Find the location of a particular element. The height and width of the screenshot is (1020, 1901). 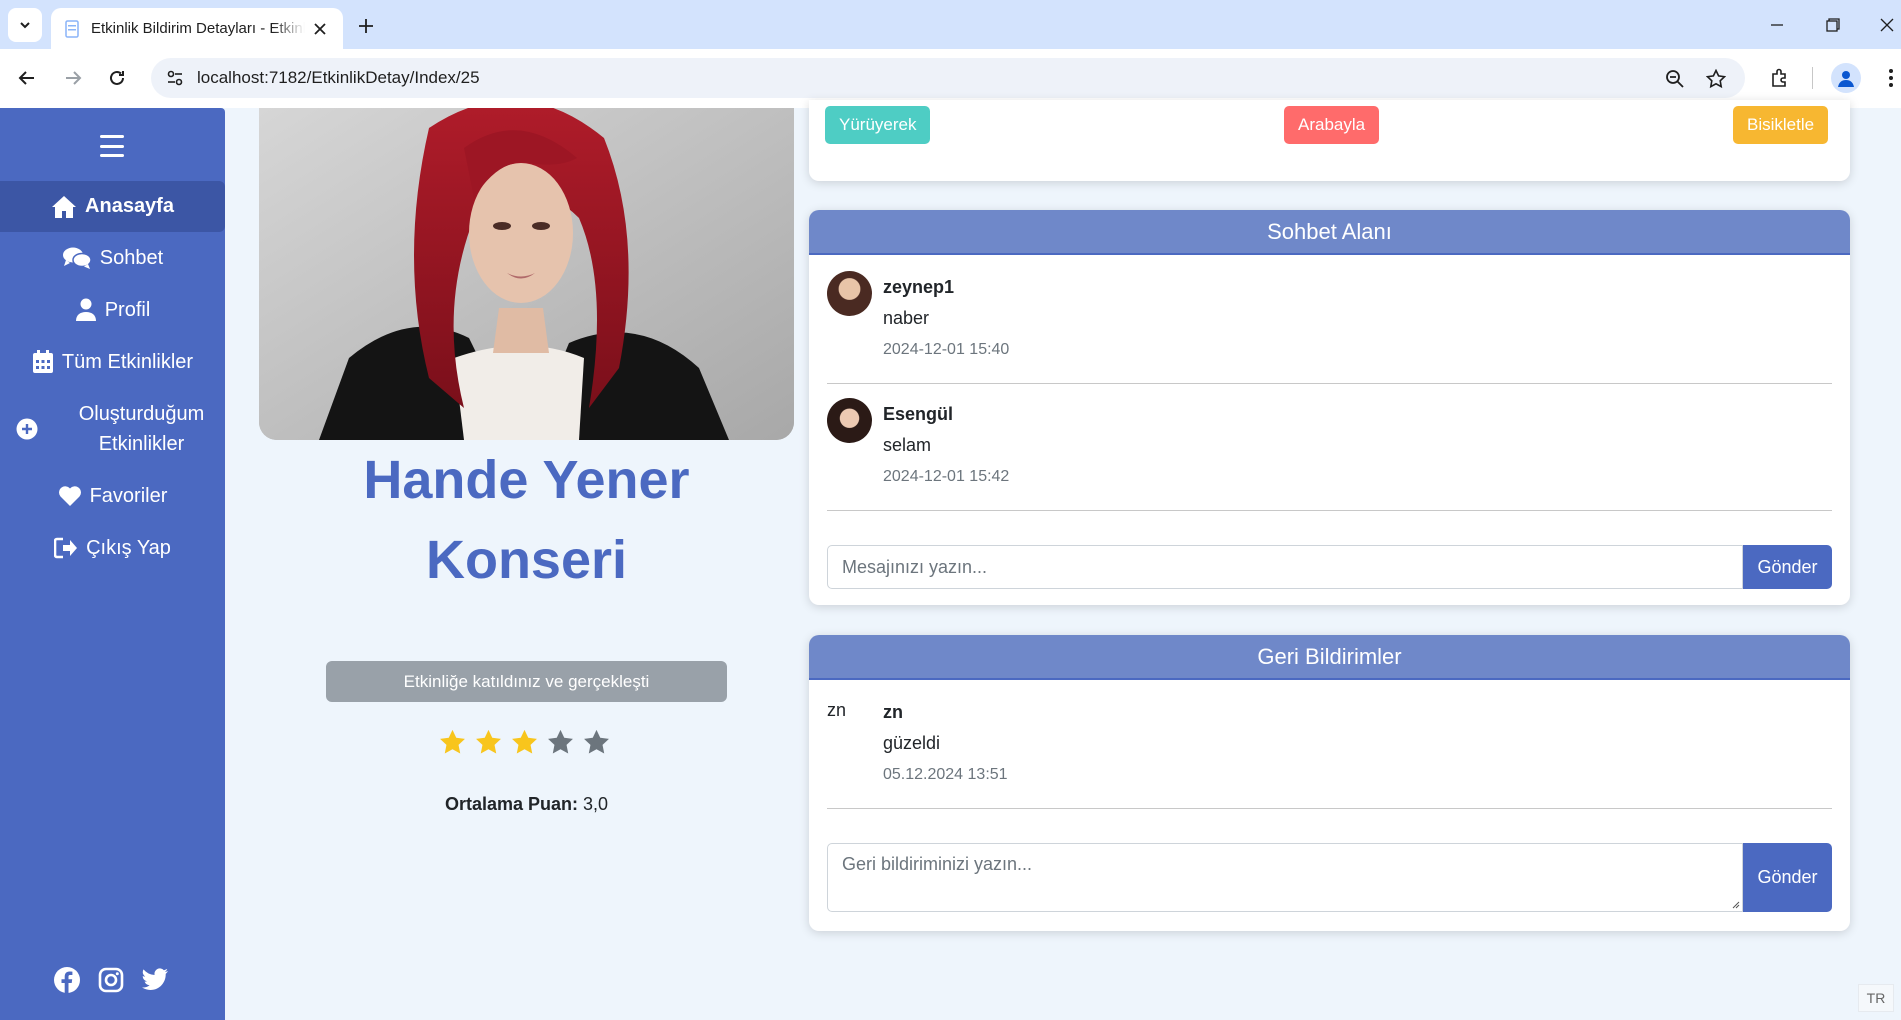

extensions-icon is located at coordinates (1780, 78).